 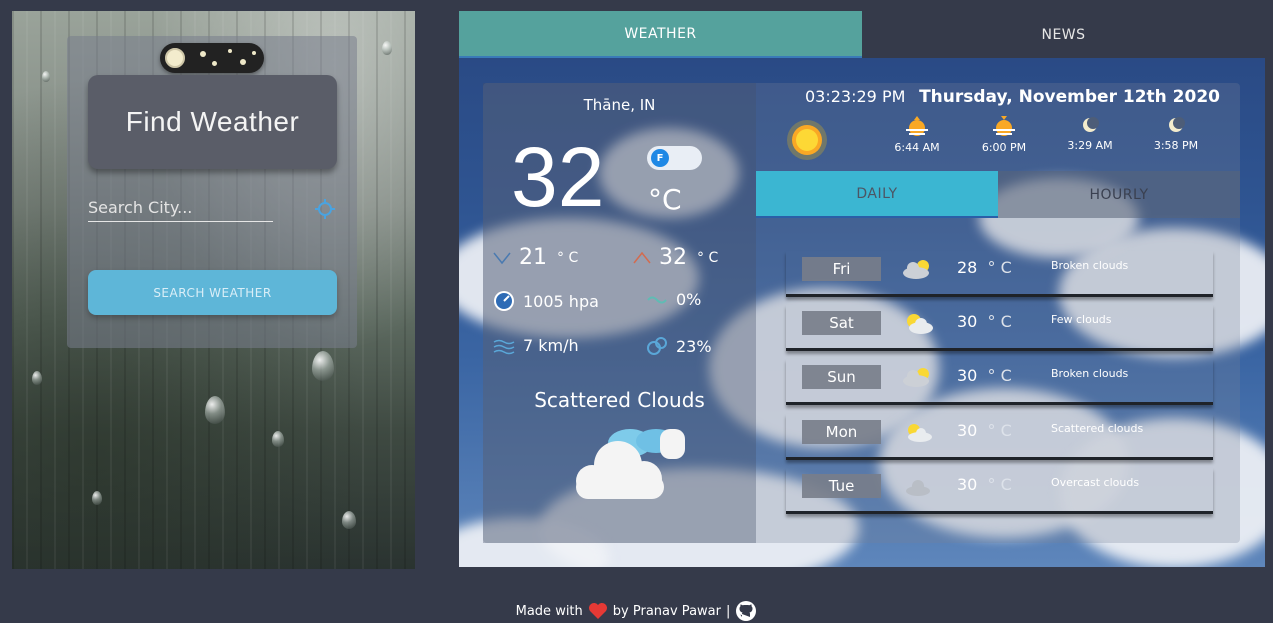 I want to click on max-temp: 32 ° C, so click(x=675, y=257).